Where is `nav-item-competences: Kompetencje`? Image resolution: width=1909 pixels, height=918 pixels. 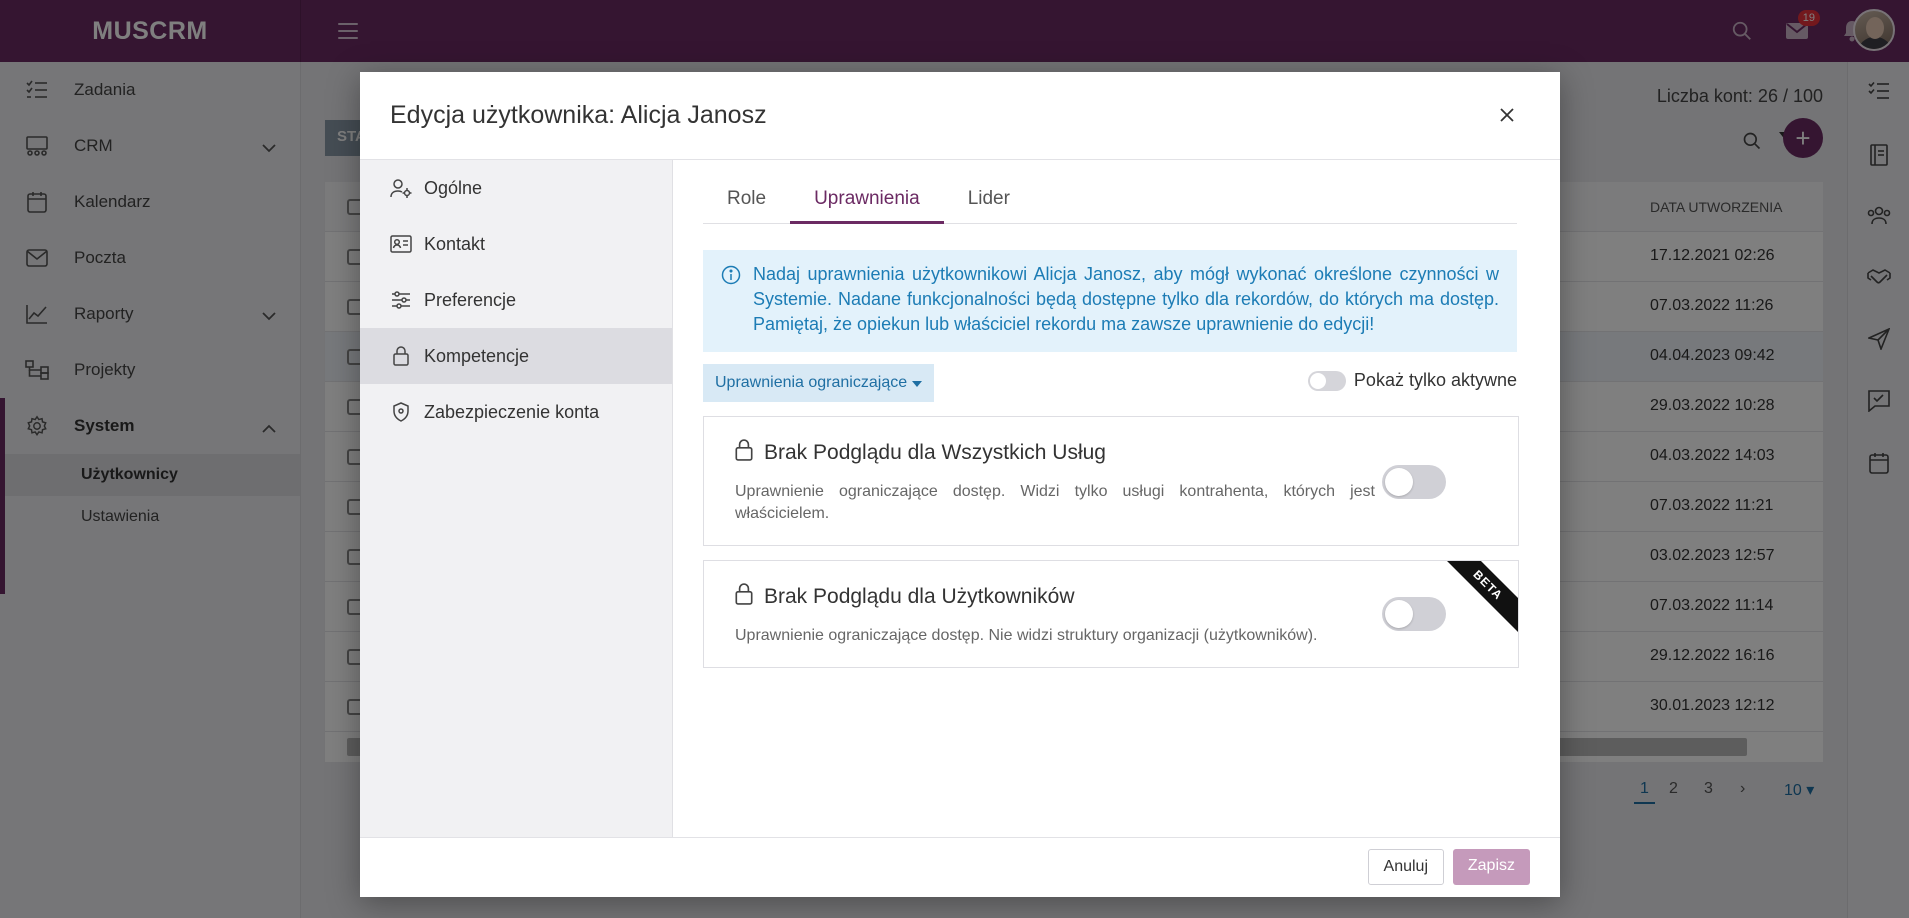
nav-item-competences: Kompetencje is located at coordinates (516, 356).